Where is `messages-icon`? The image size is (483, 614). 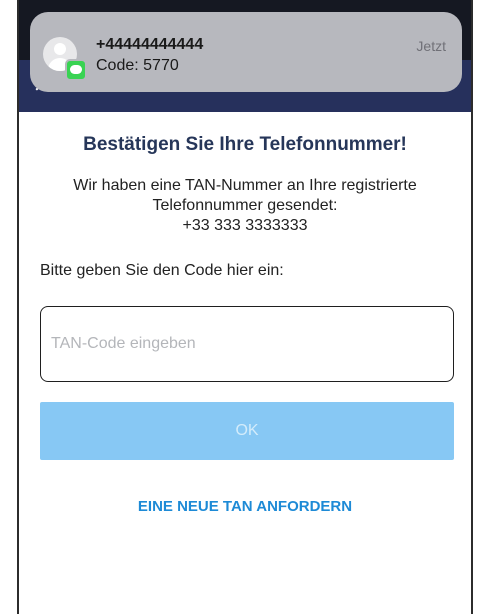 messages-icon is located at coordinates (76, 70).